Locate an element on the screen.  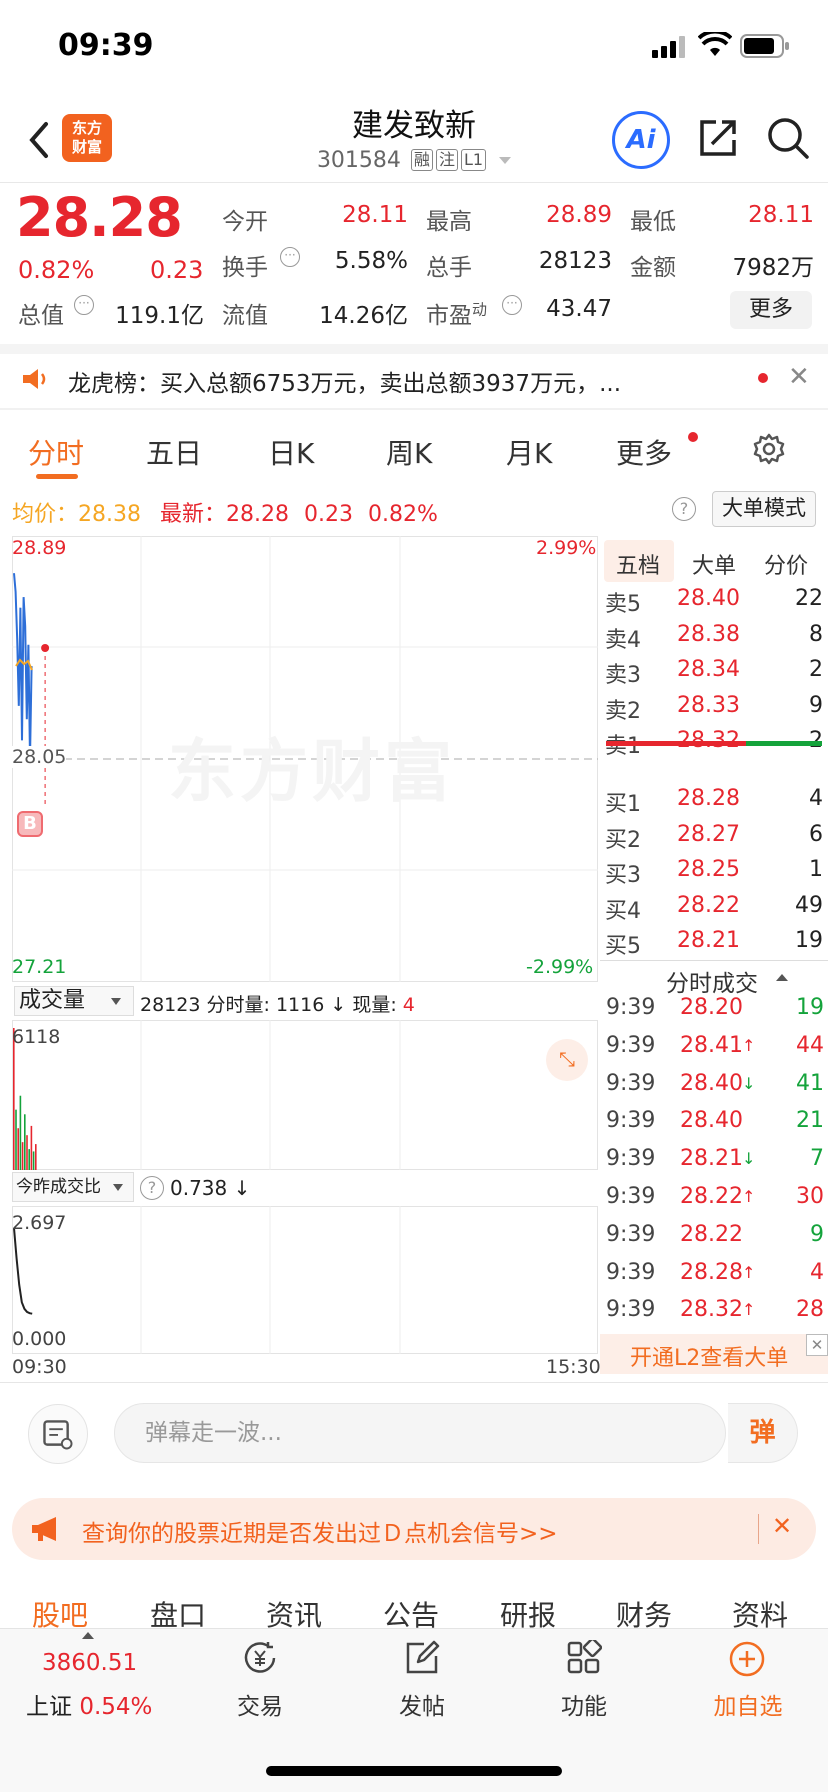
index-value: 3860.51 is located at coordinates (89, 1663).